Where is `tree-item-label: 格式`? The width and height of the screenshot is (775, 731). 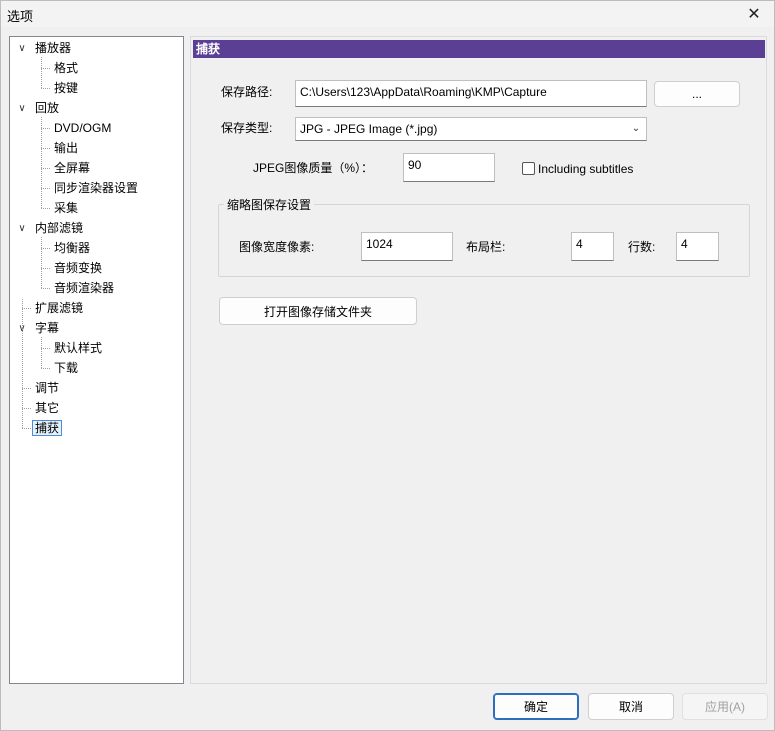
tree-item-label: 格式 is located at coordinates (66, 68).